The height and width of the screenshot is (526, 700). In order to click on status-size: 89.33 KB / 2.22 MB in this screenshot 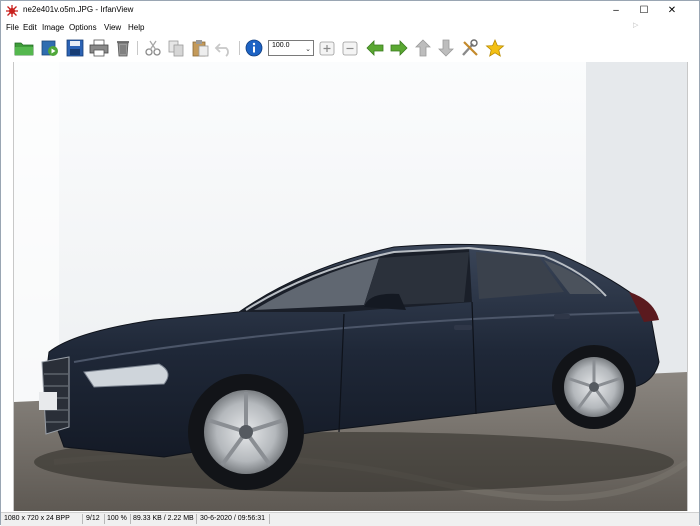, I will do `click(163, 518)`.